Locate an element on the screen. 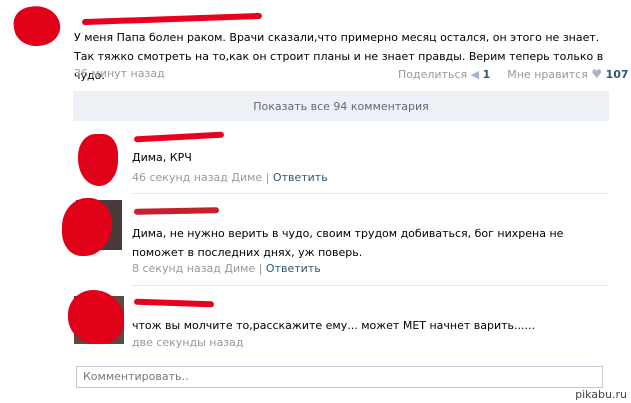 The width and height of the screenshot is (631, 403). show-all-comments-button: Показать все 94 комментария is located at coordinates (341, 106).